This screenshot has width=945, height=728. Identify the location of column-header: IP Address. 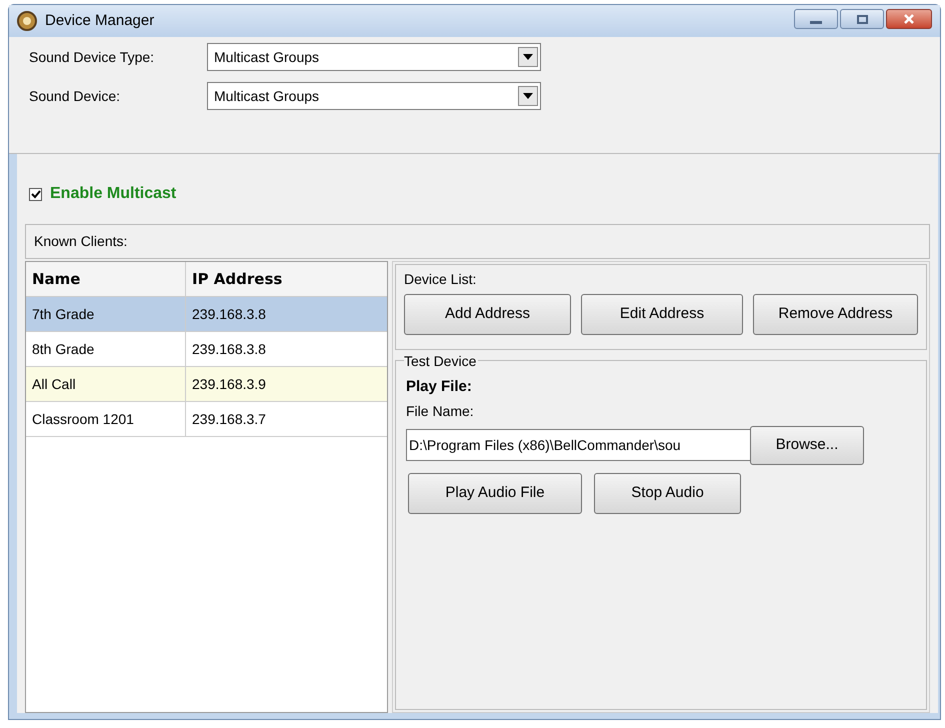
(286, 279).